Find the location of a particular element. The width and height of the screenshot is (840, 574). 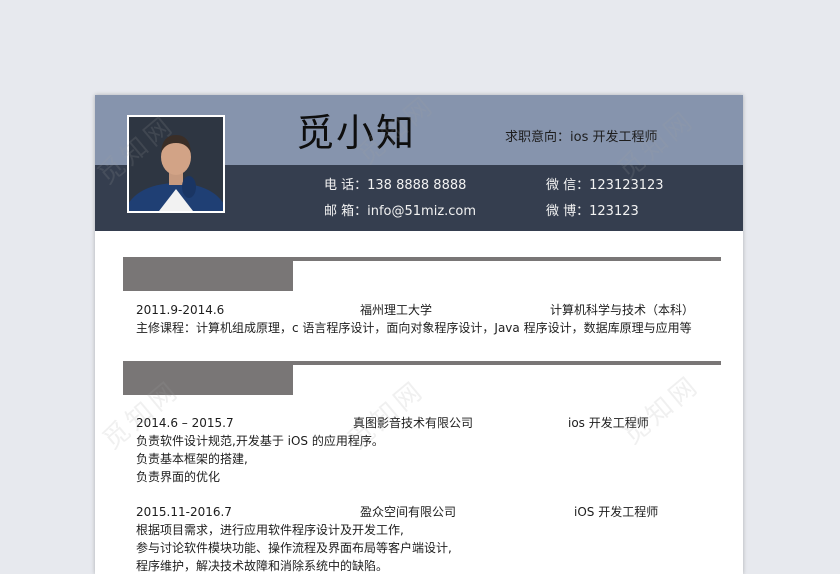

education-major: 计算机科学与技术（本科） is located at coordinates (622, 310).